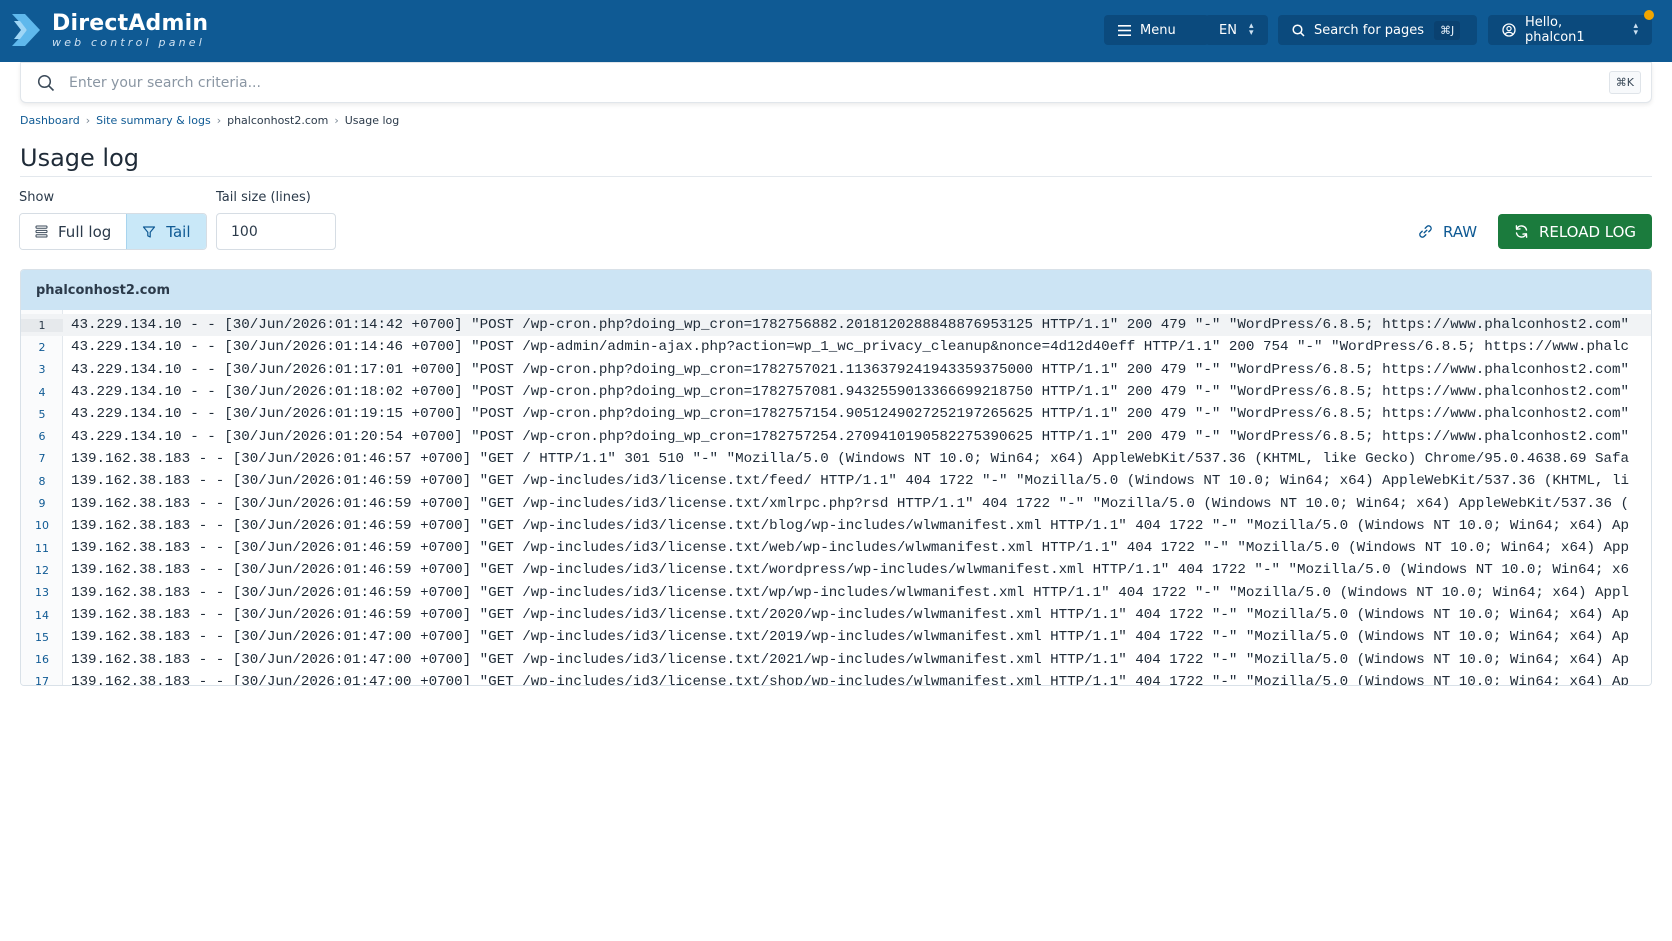 Image resolution: width=1672 pixels, height=941 pixels. Describe the element at coordinates (276, 231) in the screenshot. I see `tail-size-input` at that location.